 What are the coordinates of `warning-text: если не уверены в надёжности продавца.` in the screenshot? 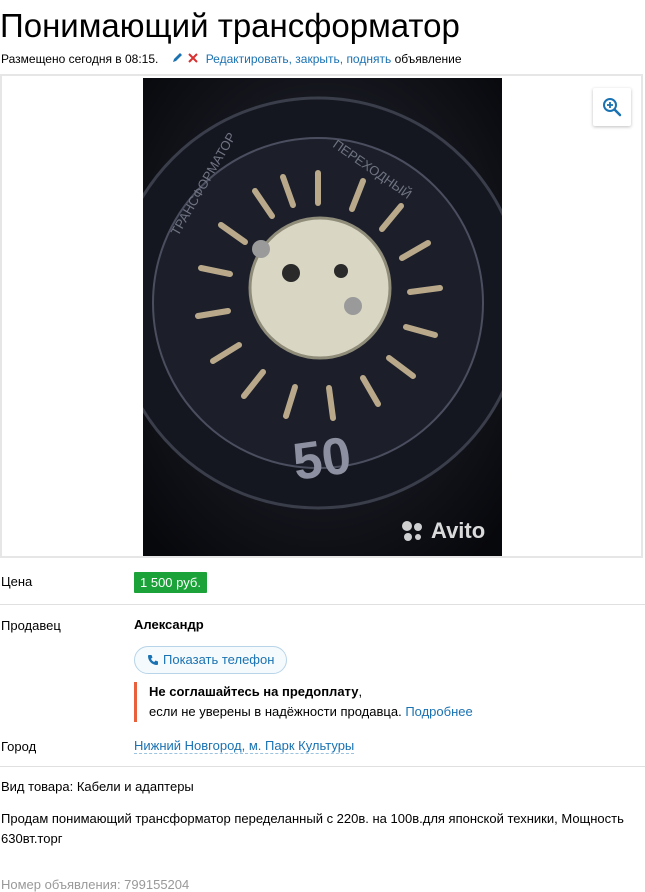 It's located at (277, 711).